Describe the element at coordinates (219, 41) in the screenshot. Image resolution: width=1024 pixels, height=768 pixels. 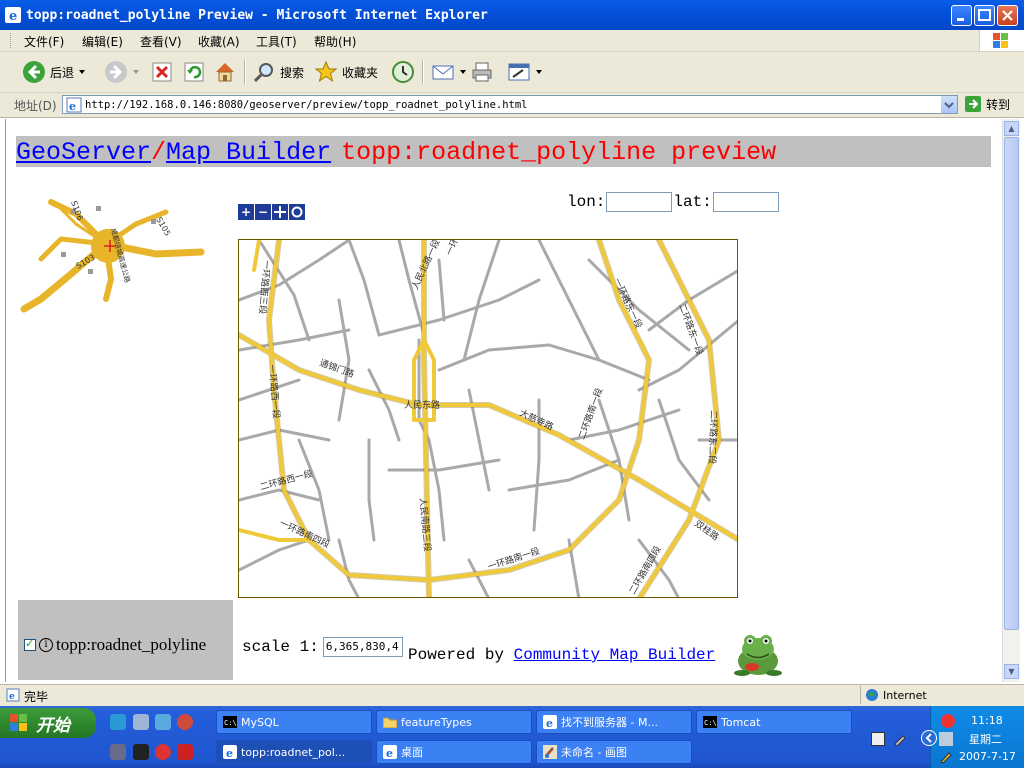
I see `menu-favorites: 收藏(A)` at that location.